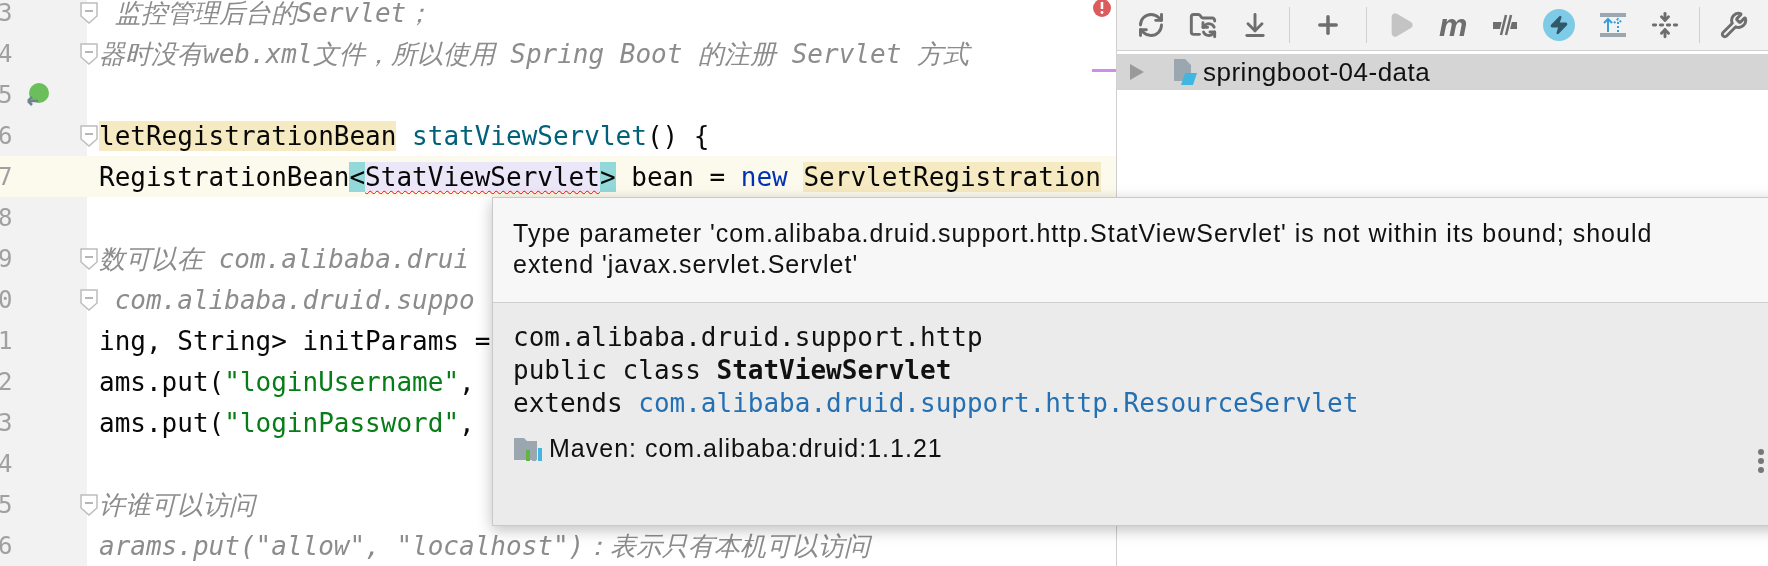 This screenshot has width=1768, height=566. Describe the element at coordinates (357, 176) in the screenshot. I see `code-token: <` at that location.